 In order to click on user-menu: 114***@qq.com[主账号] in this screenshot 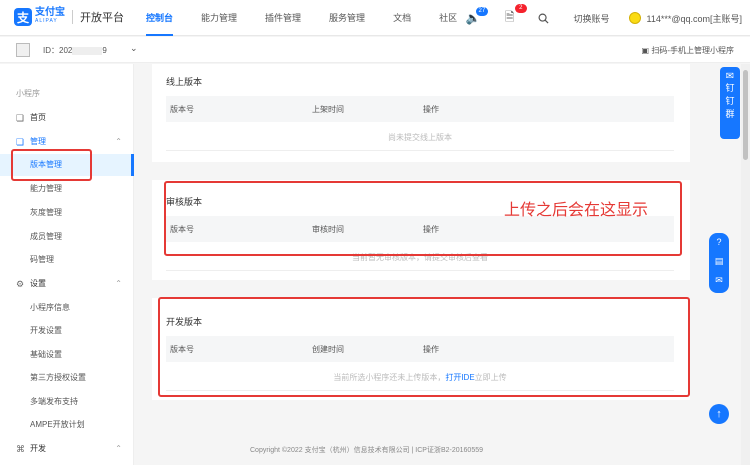, I will do `click(685, 18)`.